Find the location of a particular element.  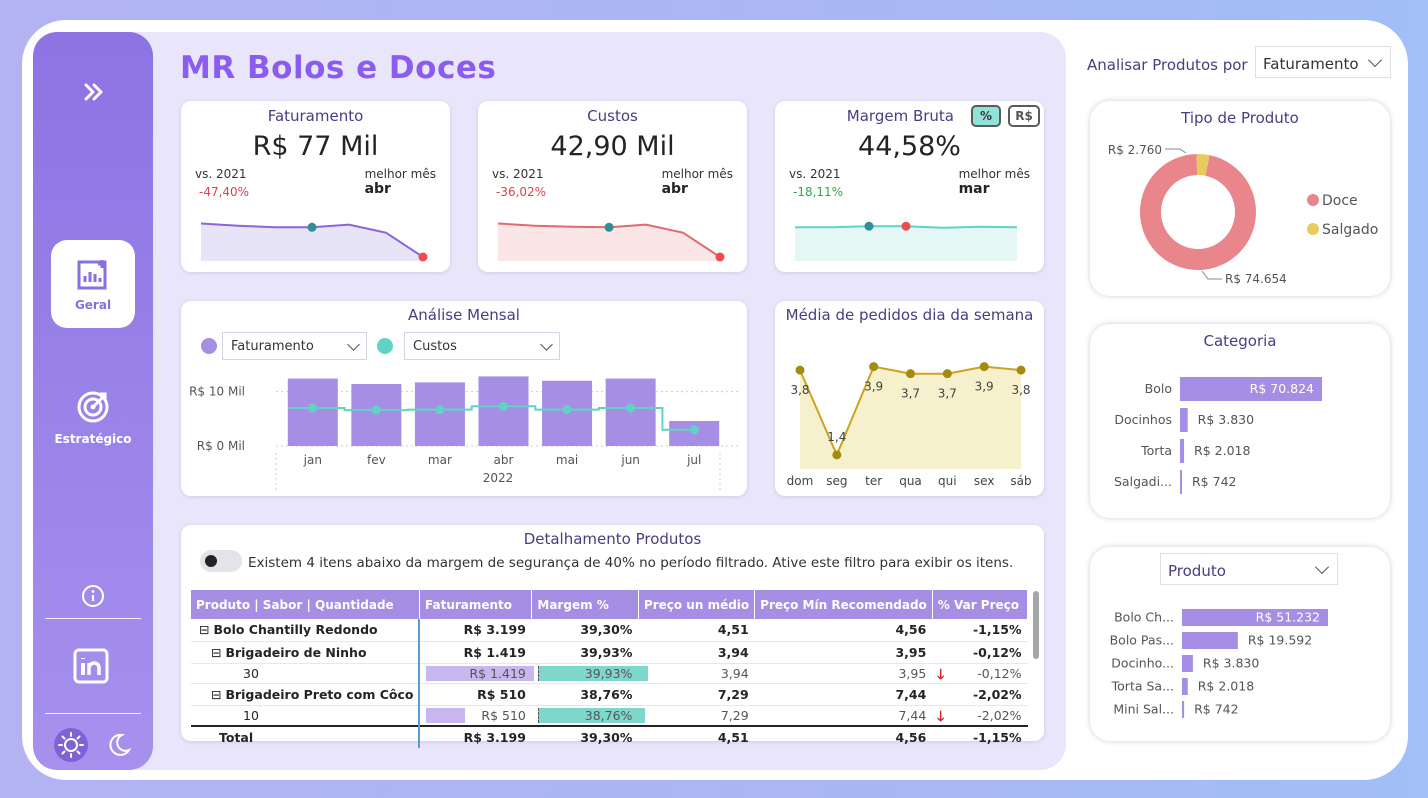

x-tick-label: abr is located at coordinates (504, 460).